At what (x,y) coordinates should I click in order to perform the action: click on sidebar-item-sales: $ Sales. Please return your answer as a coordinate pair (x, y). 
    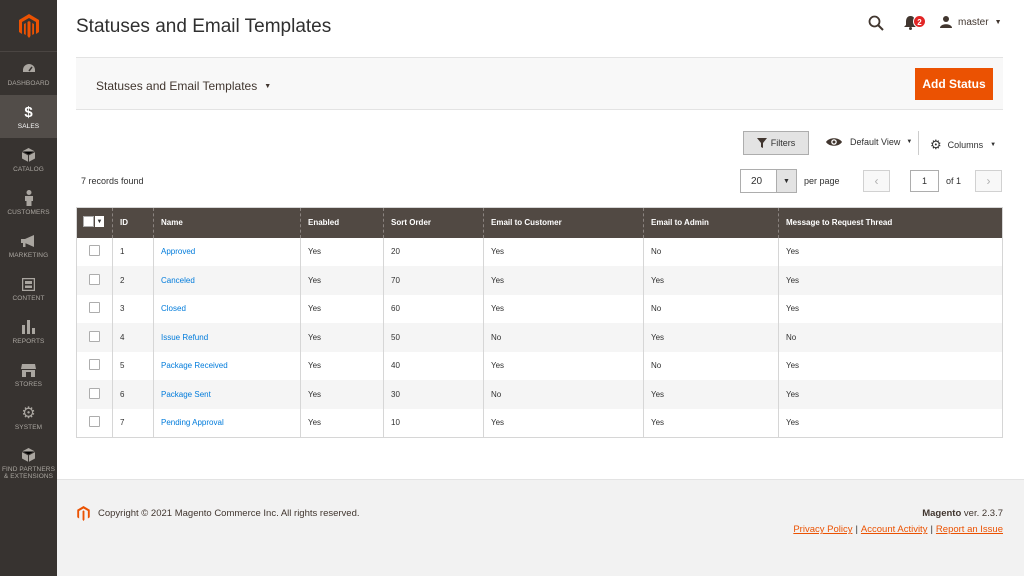
    Looking at the image, I should click on (28, 116).